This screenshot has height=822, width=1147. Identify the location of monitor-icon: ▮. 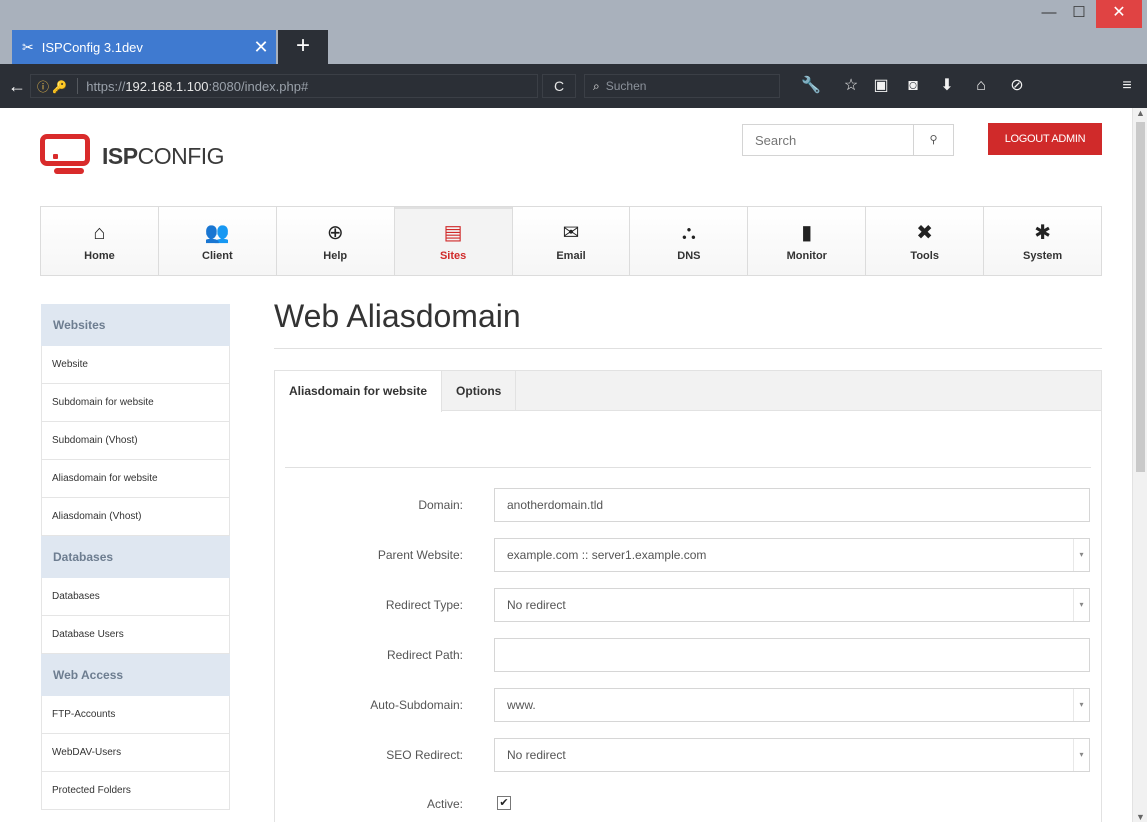
(807, 233).